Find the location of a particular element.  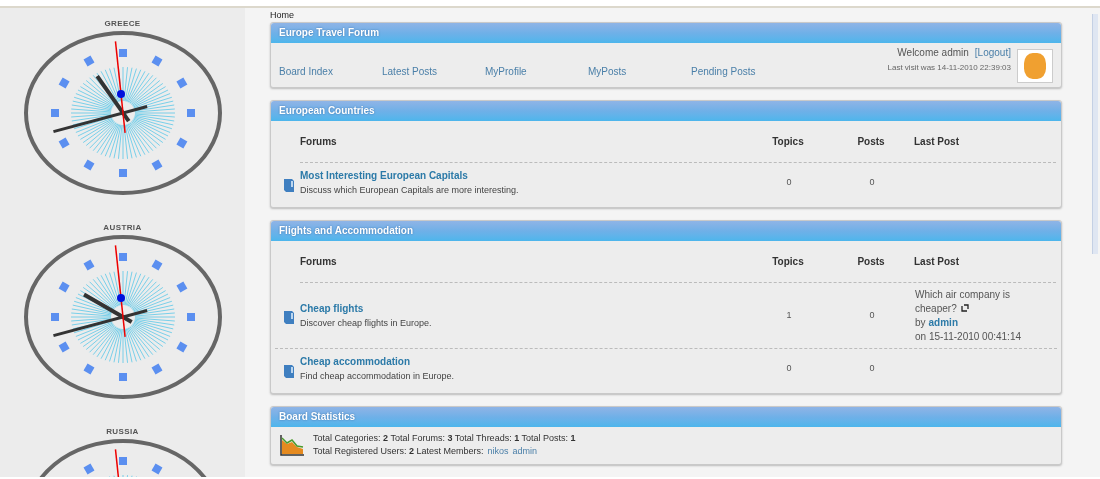

forum-link: Cheap accommodation is located at coordinates (524, 362).